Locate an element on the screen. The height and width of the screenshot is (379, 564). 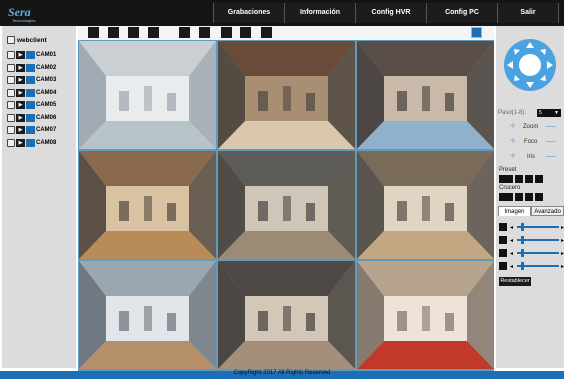
preset-remove-icon is located at coordinates (539, 179).